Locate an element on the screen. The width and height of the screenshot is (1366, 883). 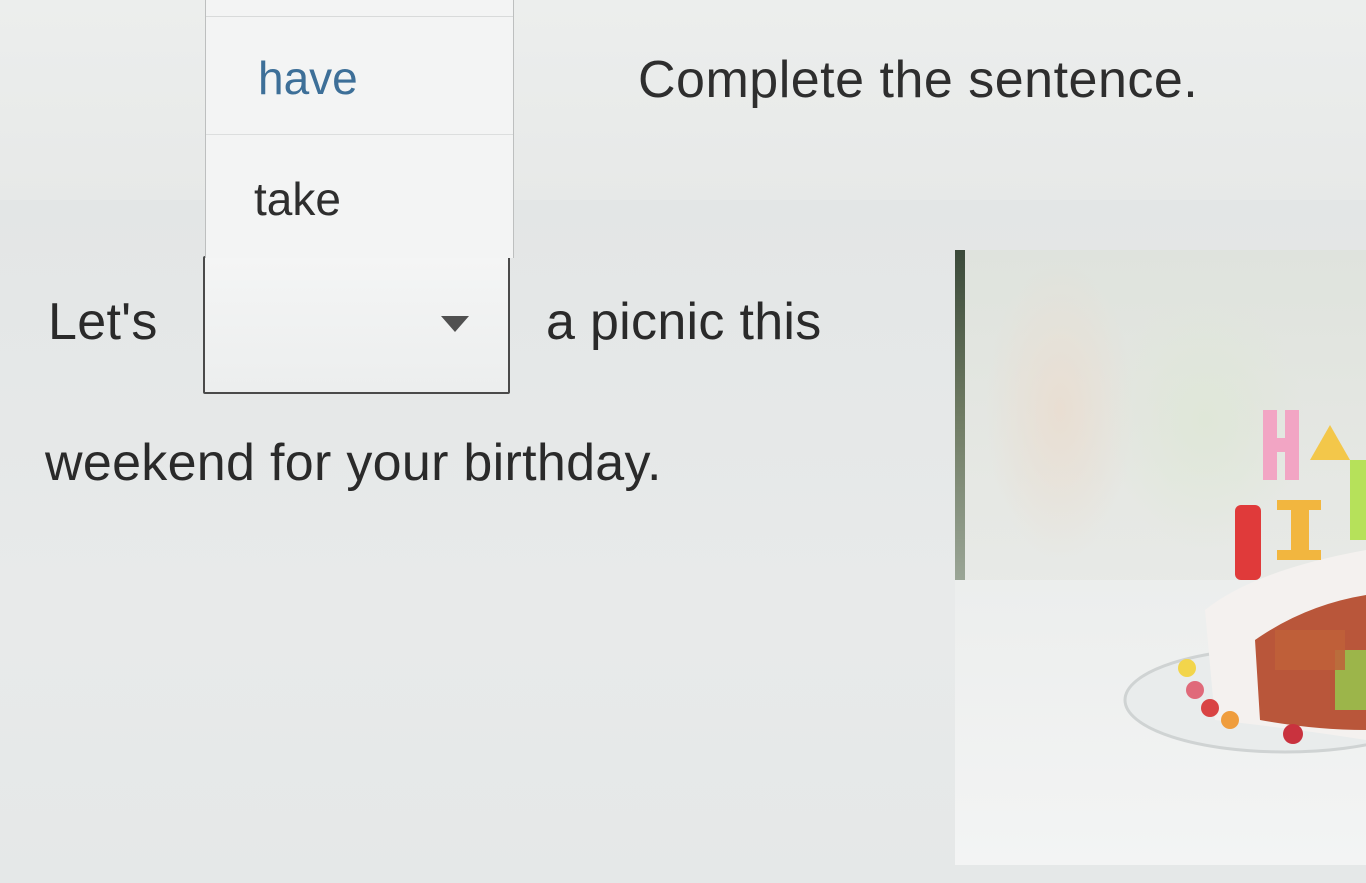
dropdown-option-take: take is located at coordinates (359, 195).